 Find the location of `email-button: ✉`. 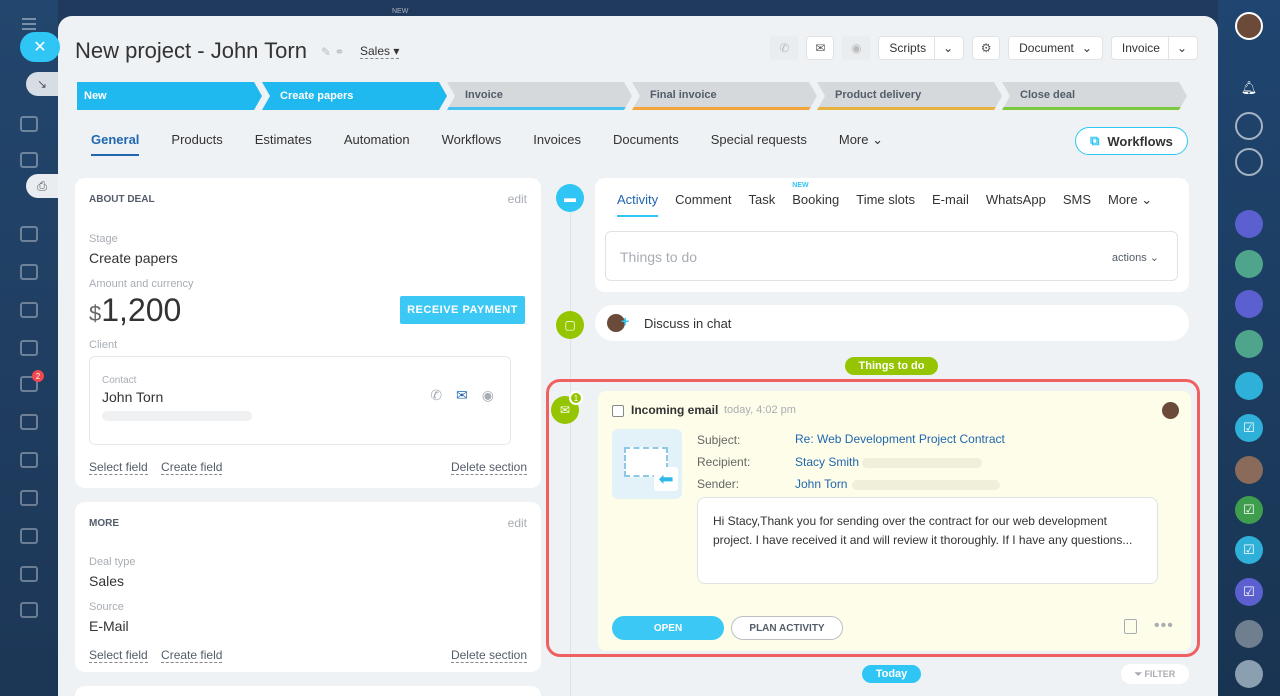

email-button: ✉ is located at coordinates (820, 48).